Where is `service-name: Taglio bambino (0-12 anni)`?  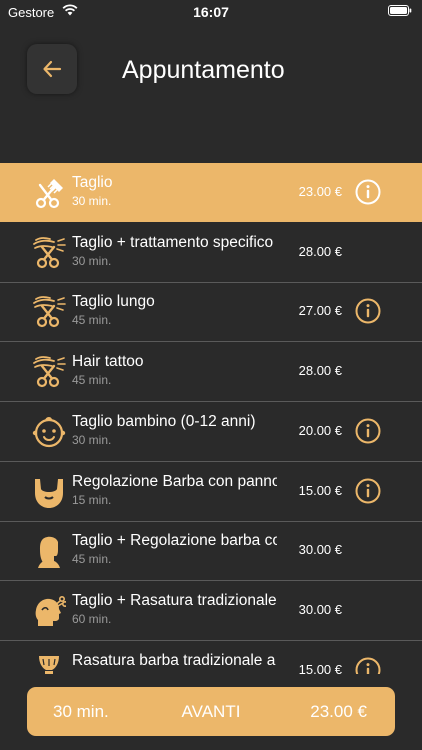 service-name: Taglio bambino (0-12 anni) is located at coordinates (164, 421).